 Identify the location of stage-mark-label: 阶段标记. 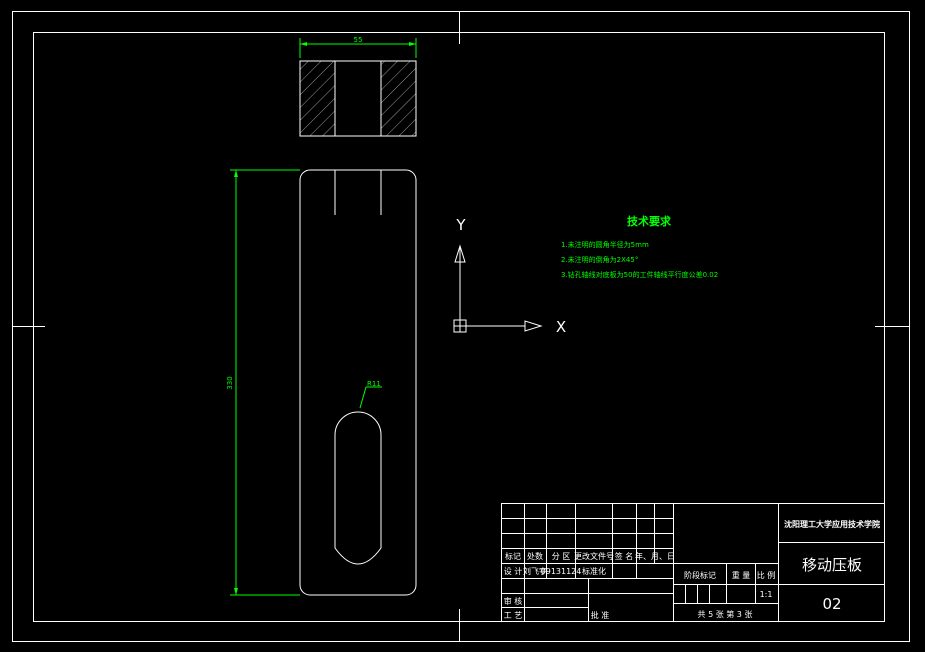
(700, 575).